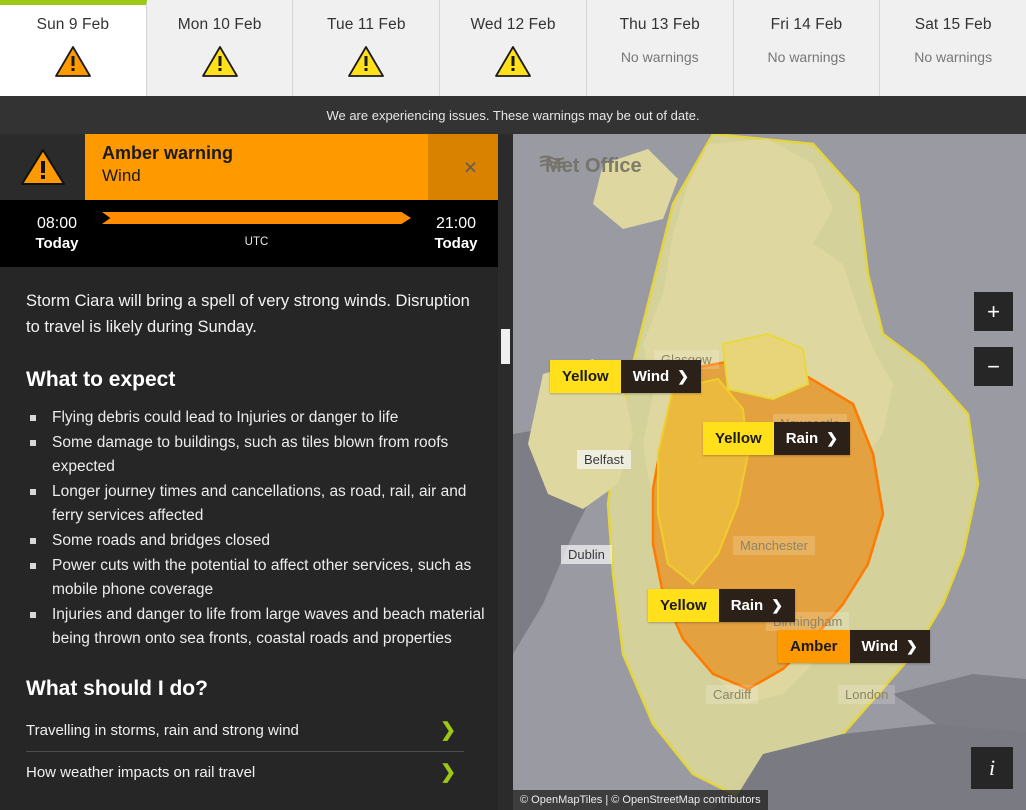 The height and width of the screenshot is (810, 1026). I want to click on timeline-end-time: 21:00, so click(456, 223).